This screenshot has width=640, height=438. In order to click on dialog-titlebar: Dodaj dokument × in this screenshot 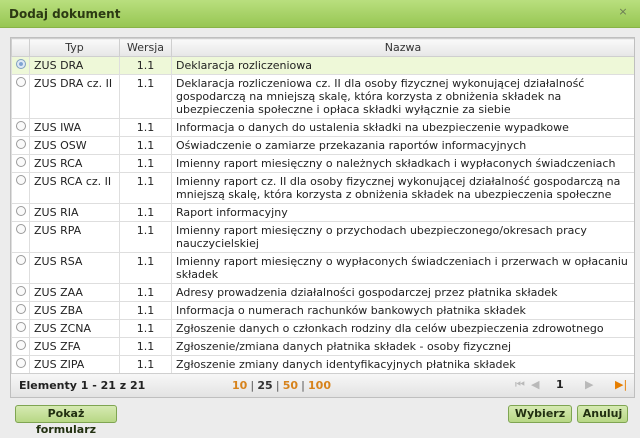, I will do `click(320, 14)`.